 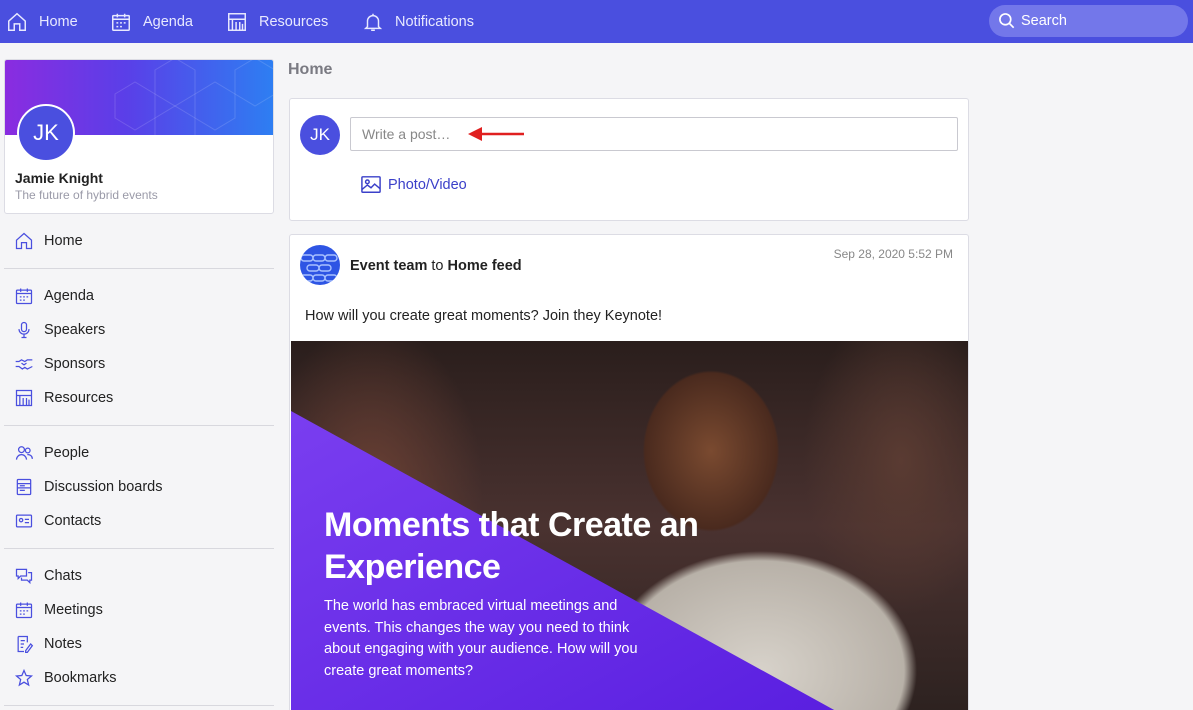 I want to click on microphone-icon, so click(x=24, y=330).